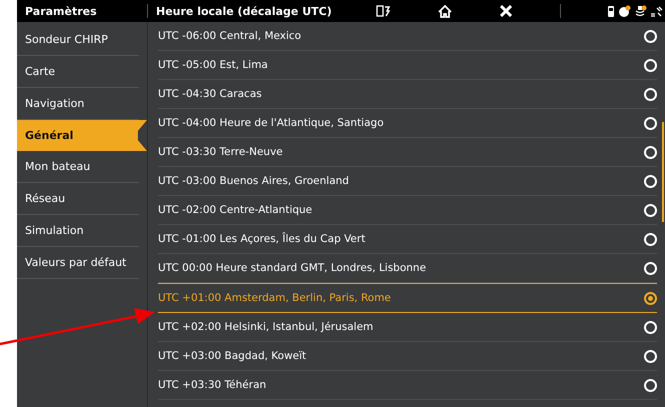 The width and height of the screenshot is (665, 407). Describe the element at coordinates (407, 94) in the screenshot. I see `timezone-option: UTC -04:30 Caracas` at that location.